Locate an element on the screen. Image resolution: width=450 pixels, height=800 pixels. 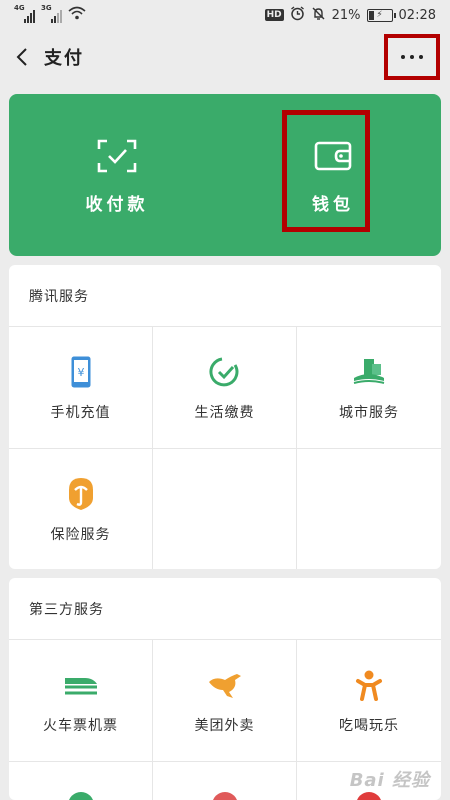
service-phone-recharge: ¥ 手机充值 is located at coordinates (81, 388).